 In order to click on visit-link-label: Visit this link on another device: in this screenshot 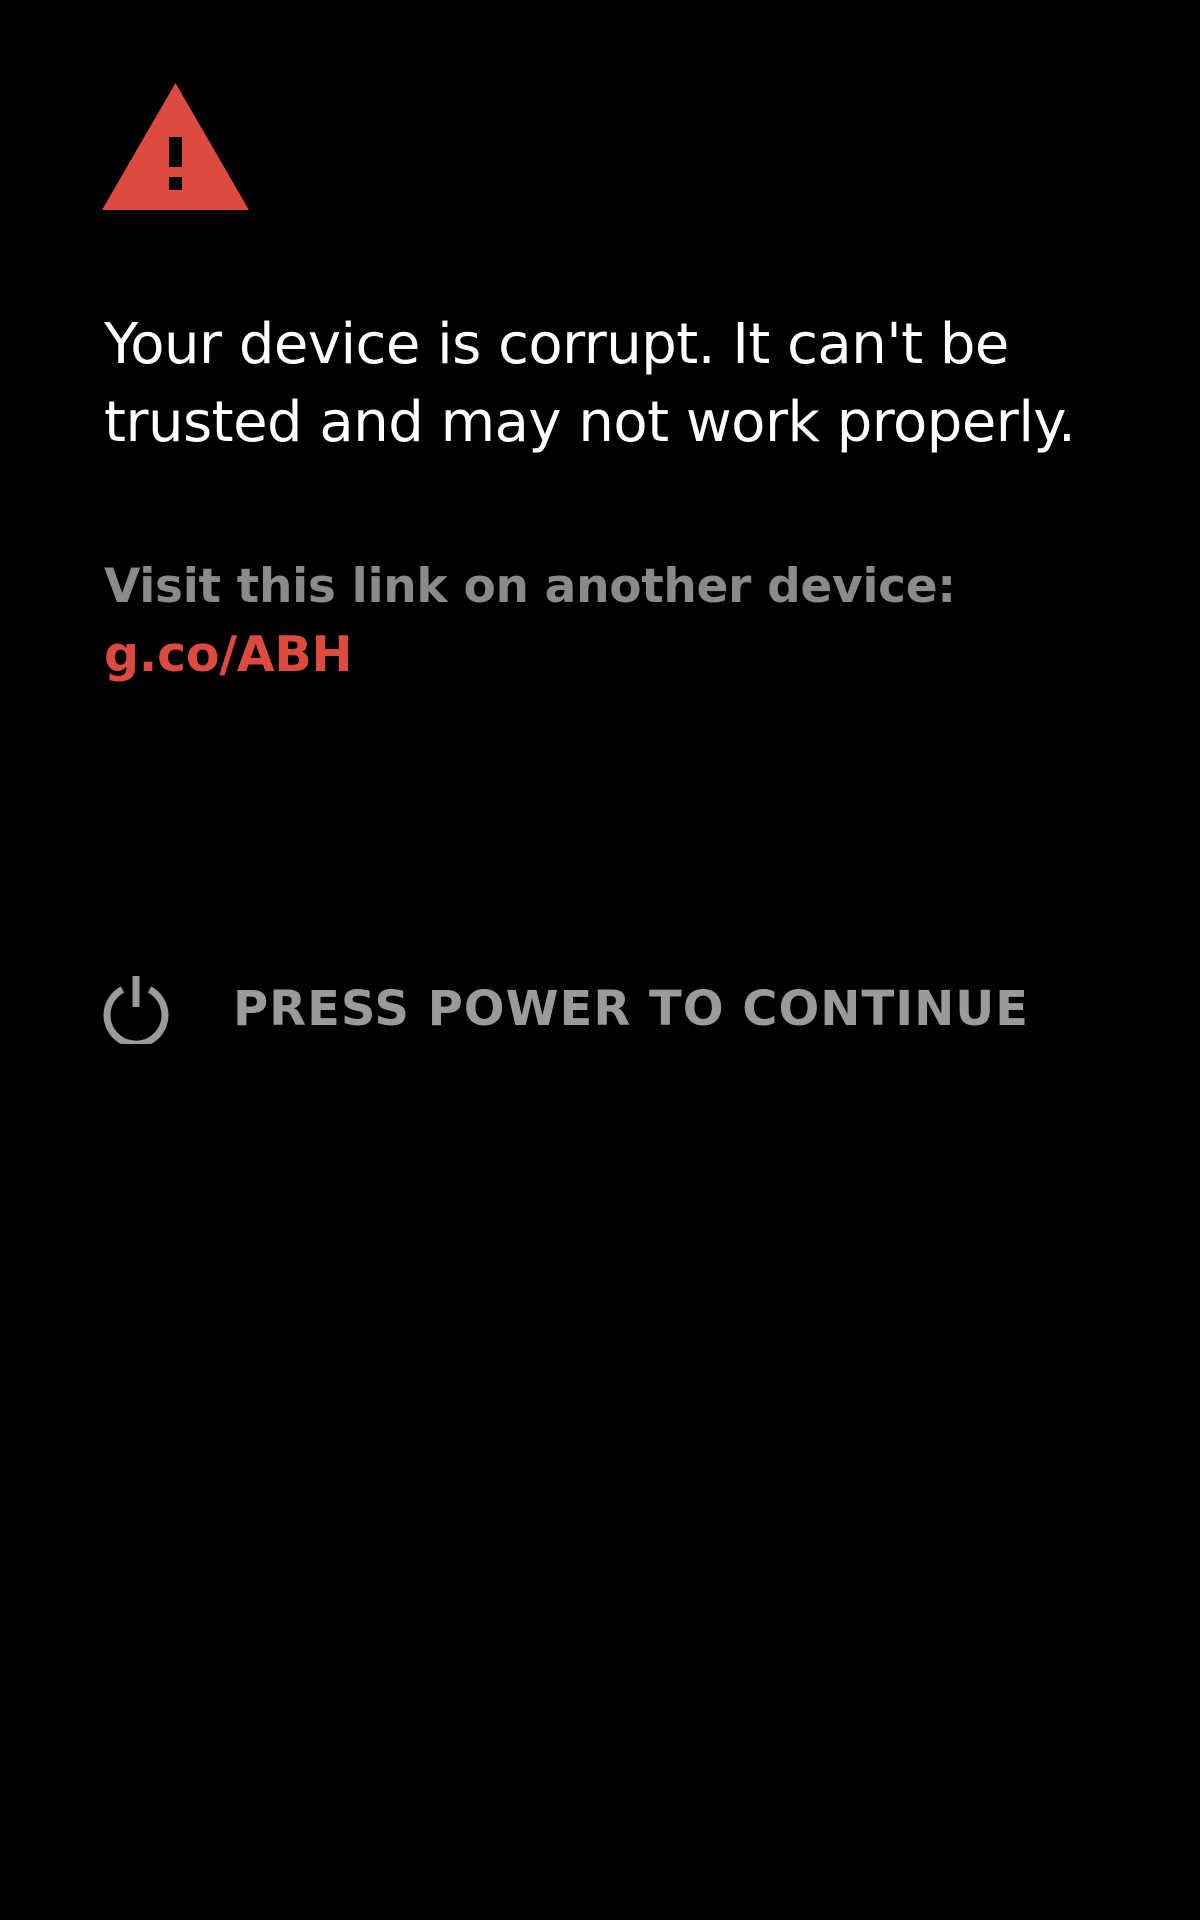, I will do `click(530, 586)`.